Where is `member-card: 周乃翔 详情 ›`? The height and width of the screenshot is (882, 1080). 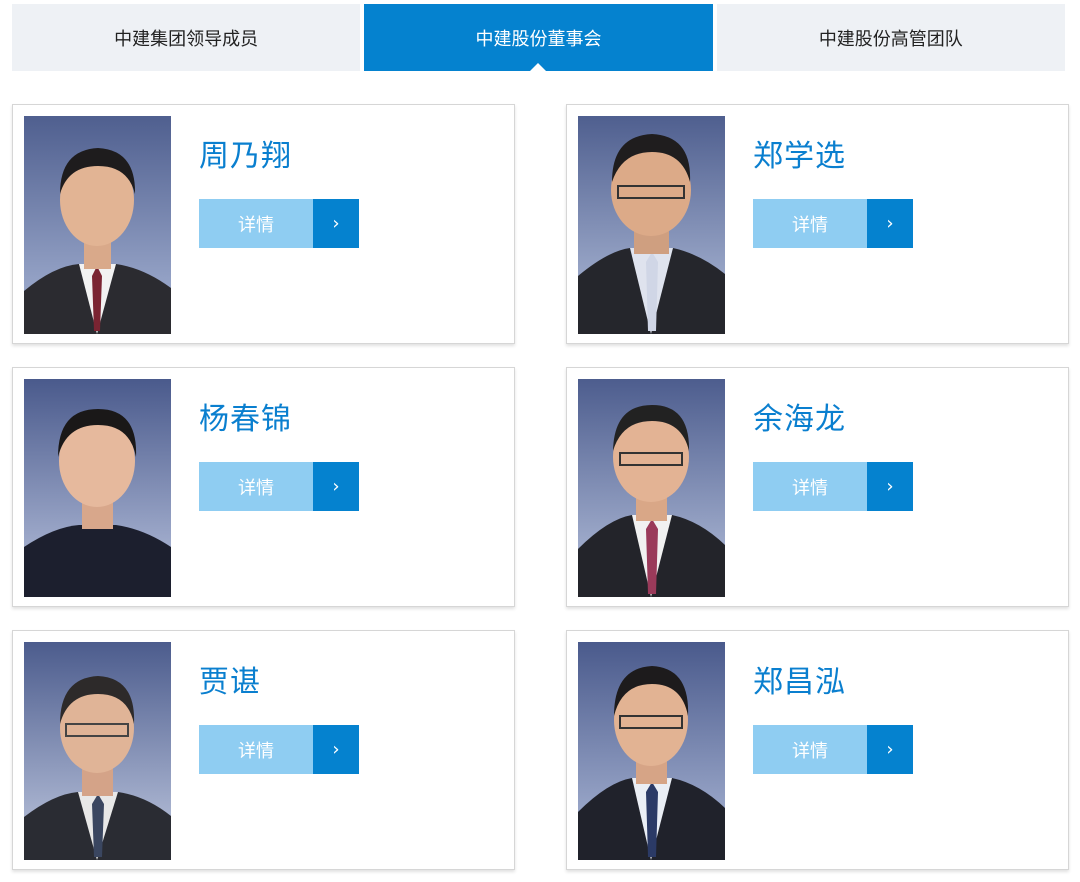
member-card: 周乃翔 详情 › is located at coordinates (263, 224).